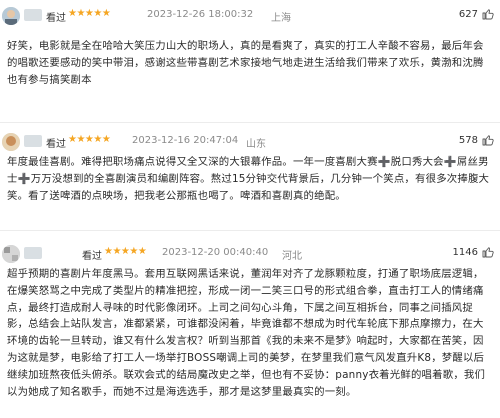  Describe the element at coordinates (292, 256) in the screenshot. I see `review-location: 河北` at that location.